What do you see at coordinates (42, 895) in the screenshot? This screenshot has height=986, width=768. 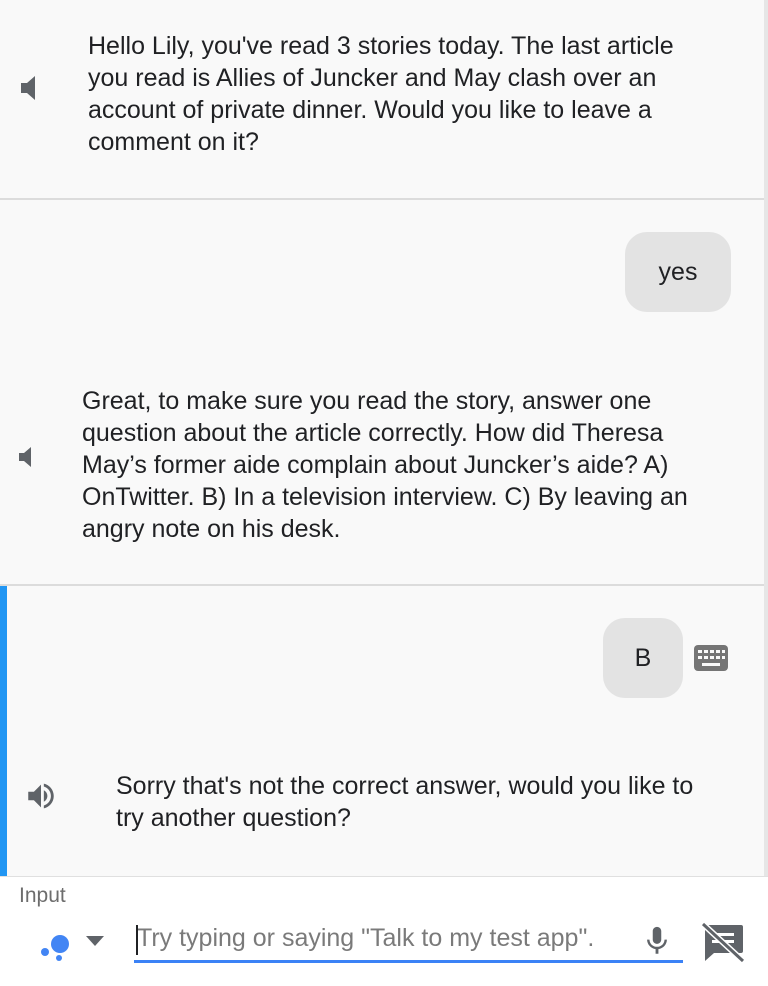 I see `input-label: Input` at bounding box center [42, 895].